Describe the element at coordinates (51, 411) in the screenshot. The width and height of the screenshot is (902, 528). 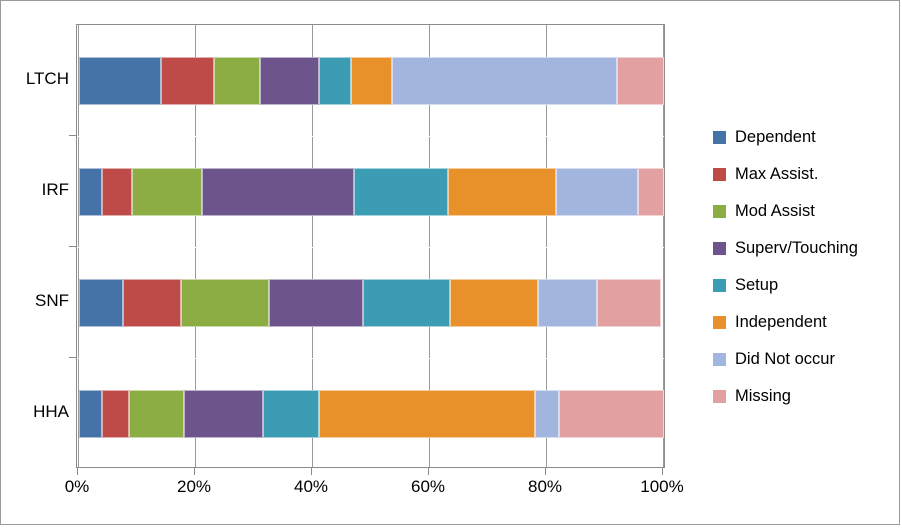
I see `y-axis-label-hha: HHA` at that location.